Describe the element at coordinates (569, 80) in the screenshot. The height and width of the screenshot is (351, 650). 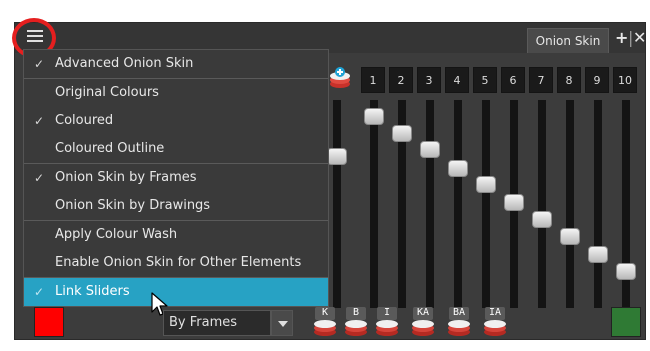
I see `frame-number-8: 8` at that location.